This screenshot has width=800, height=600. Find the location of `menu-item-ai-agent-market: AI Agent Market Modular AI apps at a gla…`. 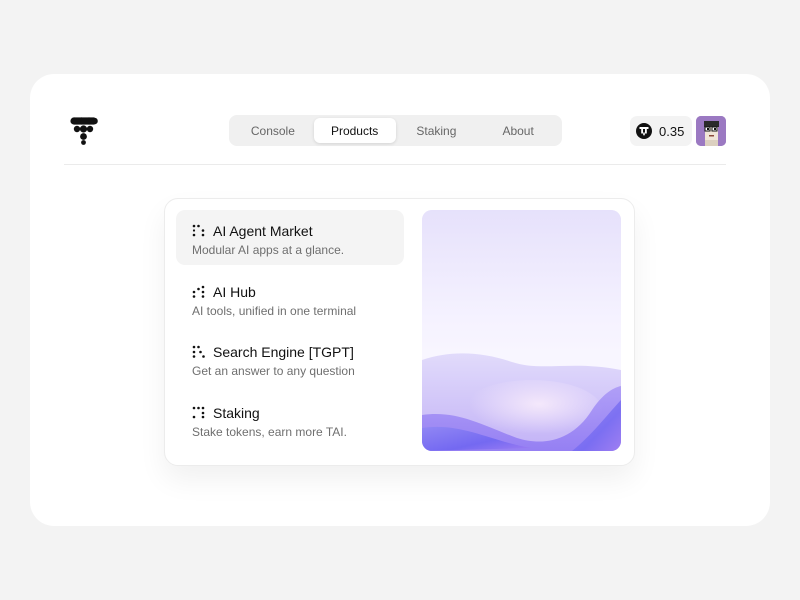

menu-item-ai-agent-market: AI Agent Market Modular AI apps at a gla… is located at coordinates (290, 237).